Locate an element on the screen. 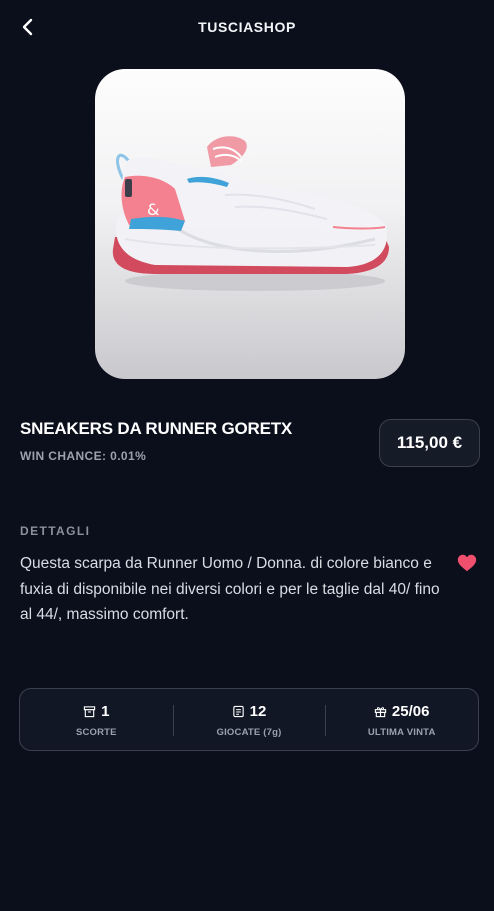  stat-label: ULTIMA VINTA is located at coordinates (401, 732).